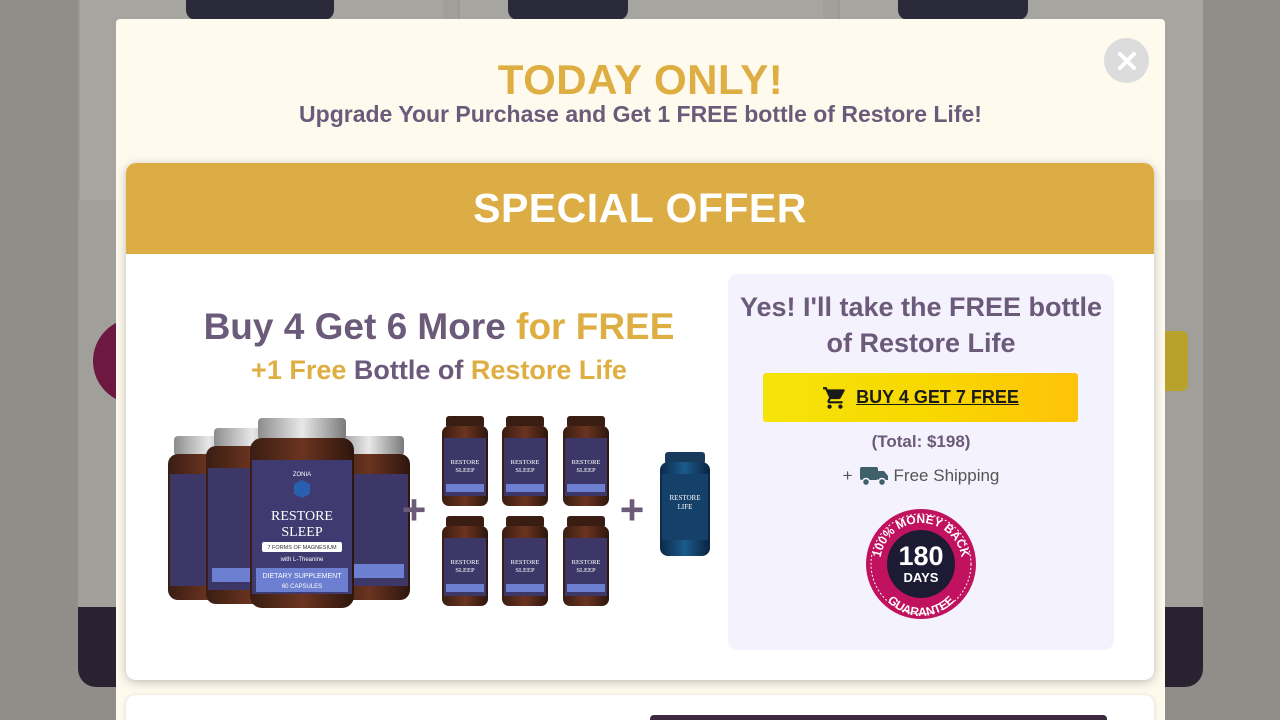 This screenshot has width=1280, height=720. What do you see at coordinates (303, 576) in the screenshot?
I see `product-supplement: DIETARY SUPPLEMENT` at bounding box center [303, 576].